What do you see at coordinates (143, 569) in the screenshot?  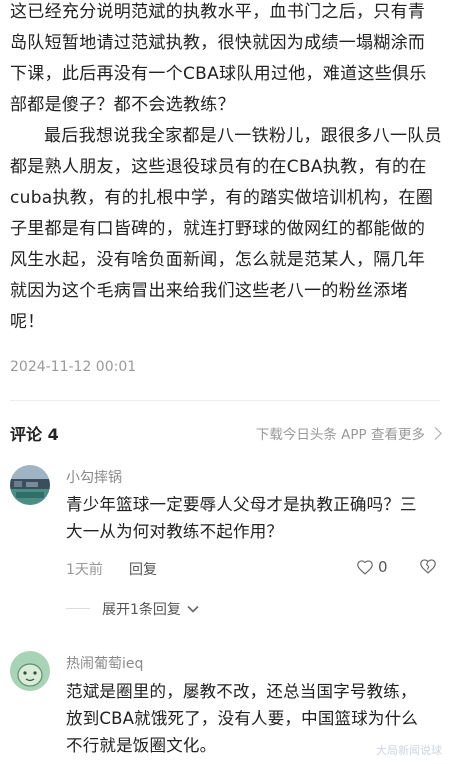 I see `reply-button: 回复` at bounding box center [143, 569].